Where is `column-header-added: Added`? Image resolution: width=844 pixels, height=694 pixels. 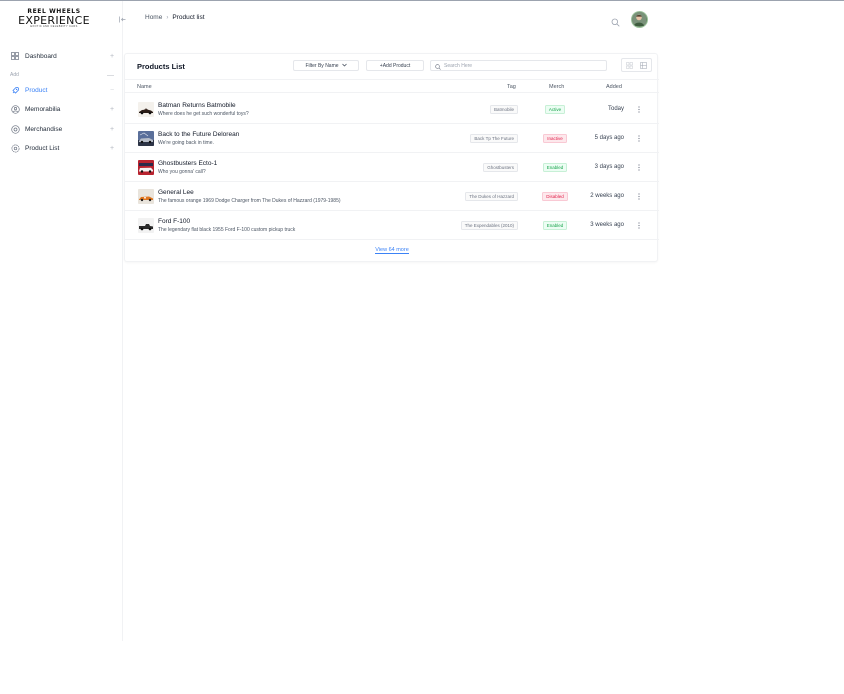
column-header-added: Added is located at coordinates (614, 87).